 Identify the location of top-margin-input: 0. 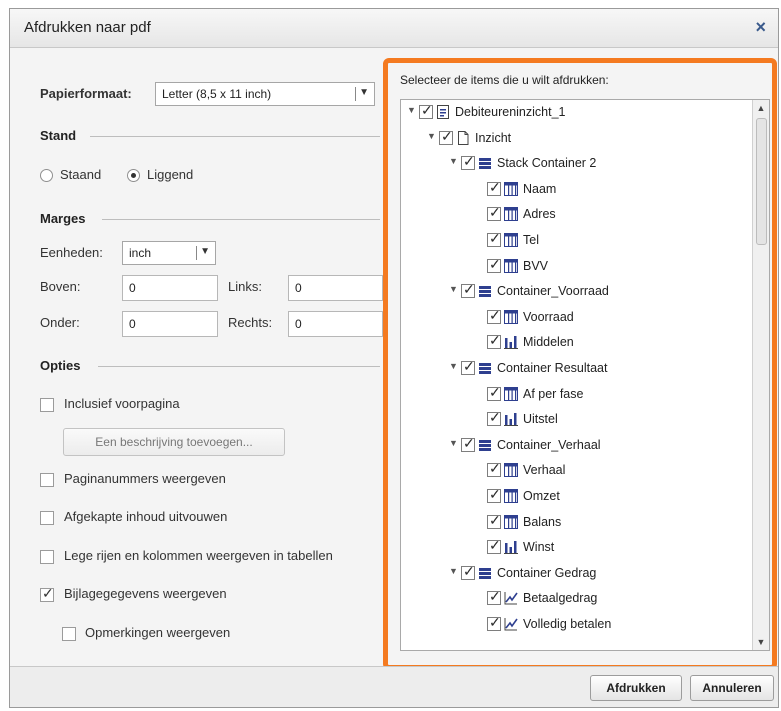
(170, 288).